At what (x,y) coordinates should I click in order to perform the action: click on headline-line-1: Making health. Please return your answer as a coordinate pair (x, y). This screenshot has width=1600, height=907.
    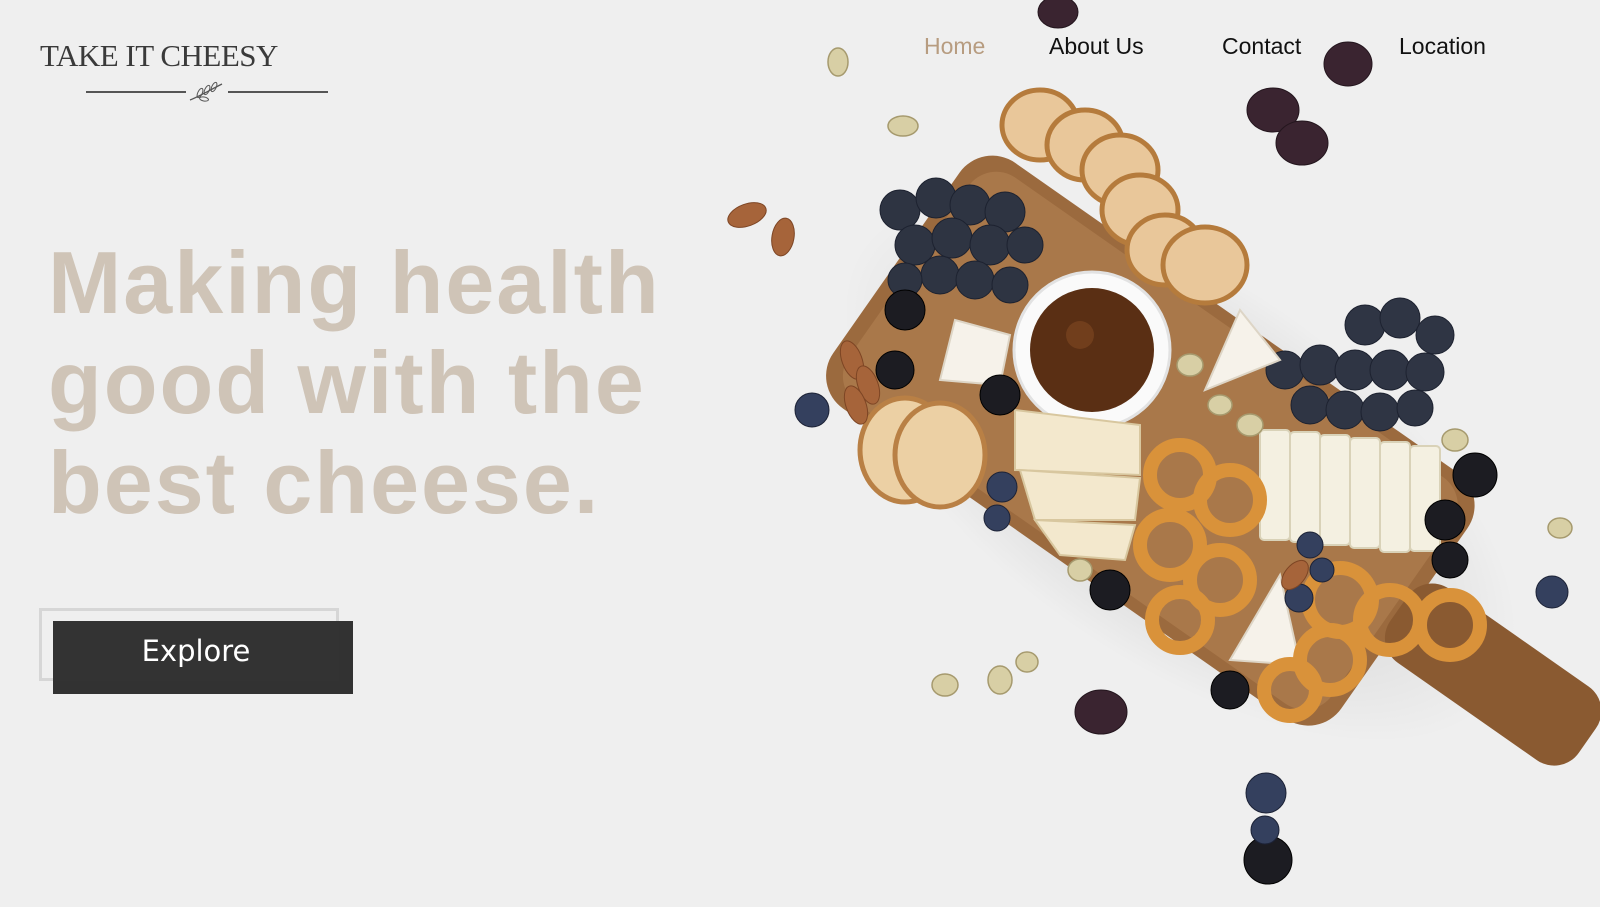
    Looking at the image, I should click on (354, 282).